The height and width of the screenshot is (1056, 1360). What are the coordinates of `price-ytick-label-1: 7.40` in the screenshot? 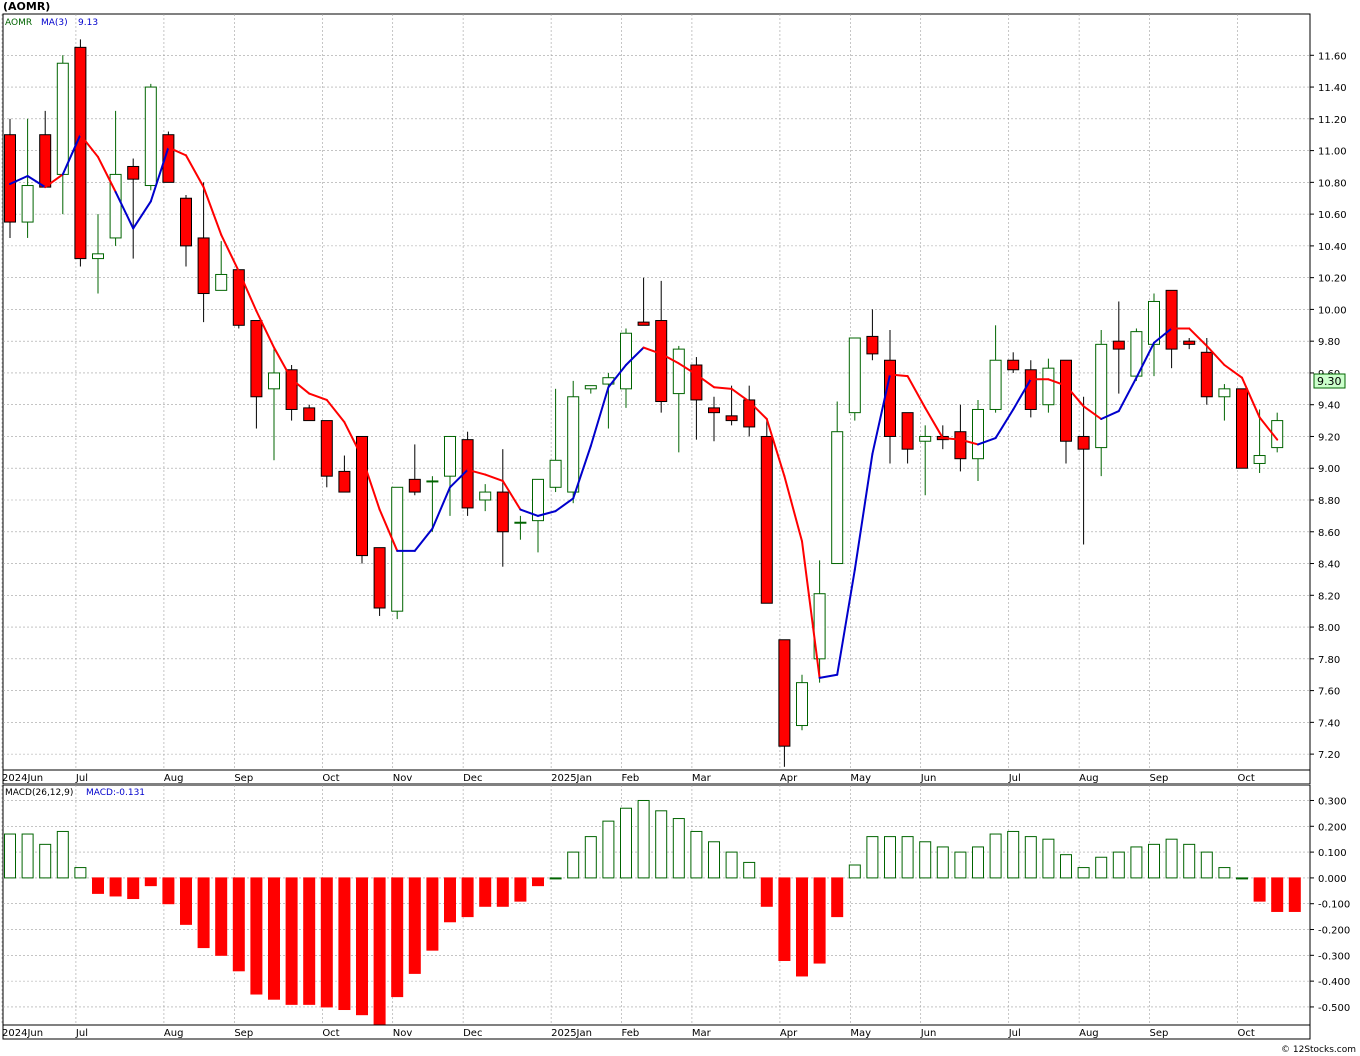 It's located at (1329, 723).